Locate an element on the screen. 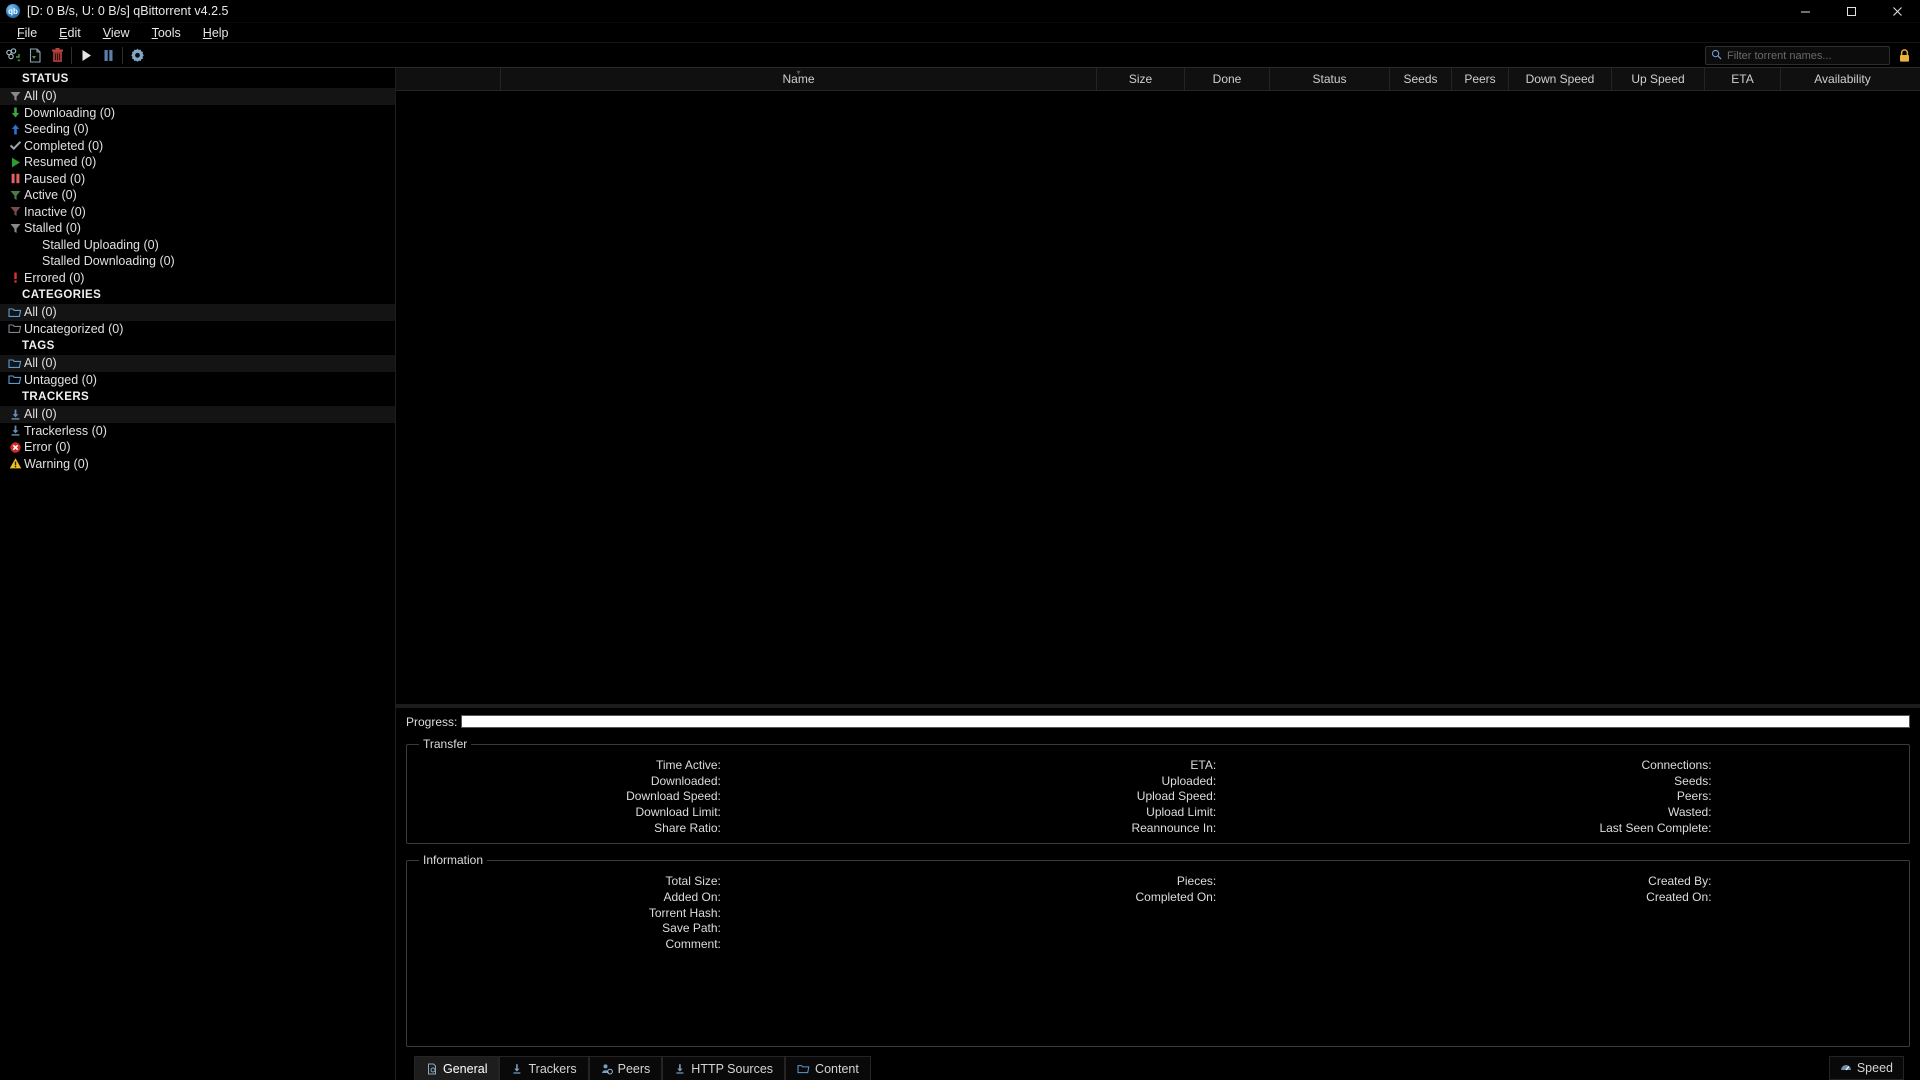 This screenshot has width=1920, height=1080. column-label: ETA is located at coordinates (1742, 79).